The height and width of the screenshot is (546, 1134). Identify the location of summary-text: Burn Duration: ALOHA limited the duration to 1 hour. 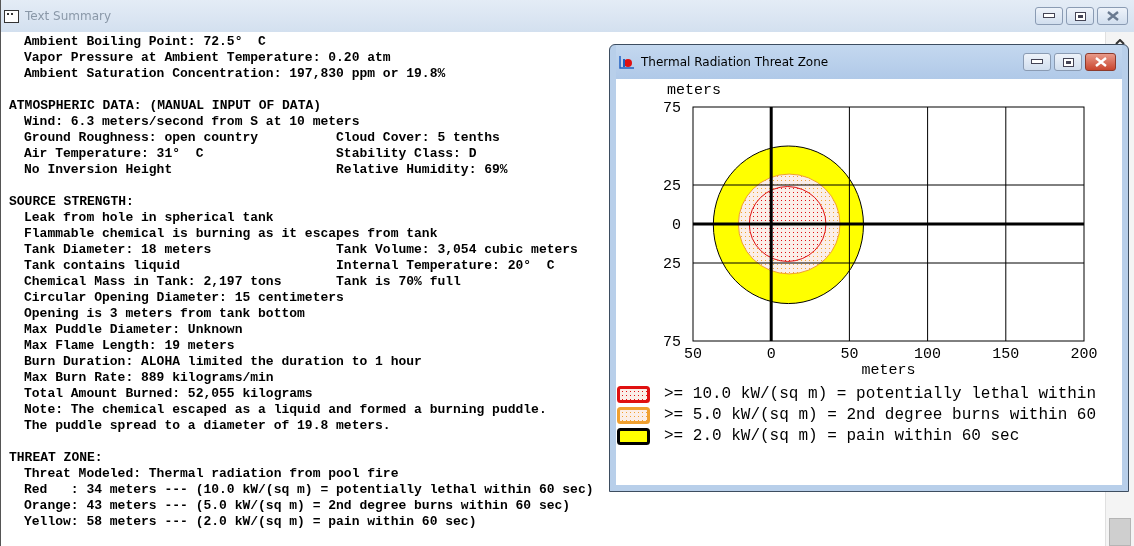
(223, 362).